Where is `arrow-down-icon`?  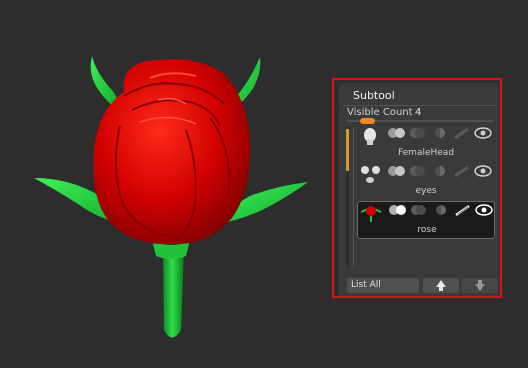 arrow-down-icon is located at coordinates (480, 285).